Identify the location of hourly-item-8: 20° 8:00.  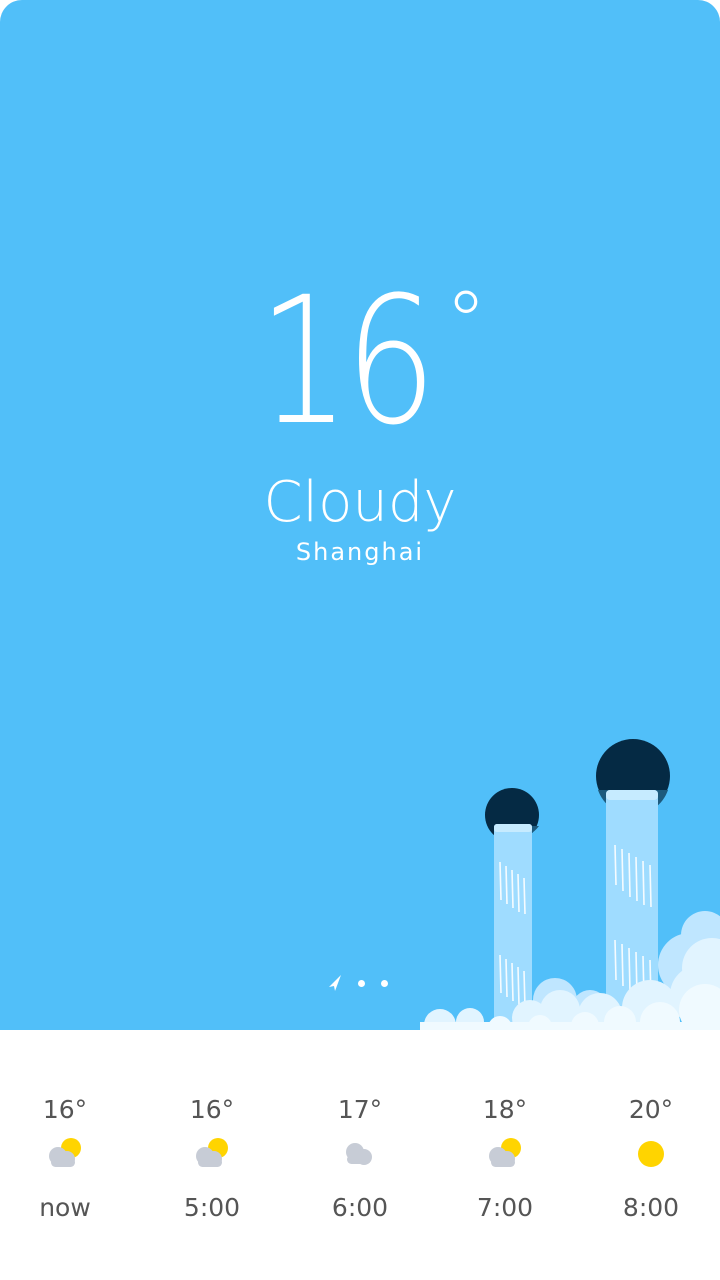
(651, 1159).